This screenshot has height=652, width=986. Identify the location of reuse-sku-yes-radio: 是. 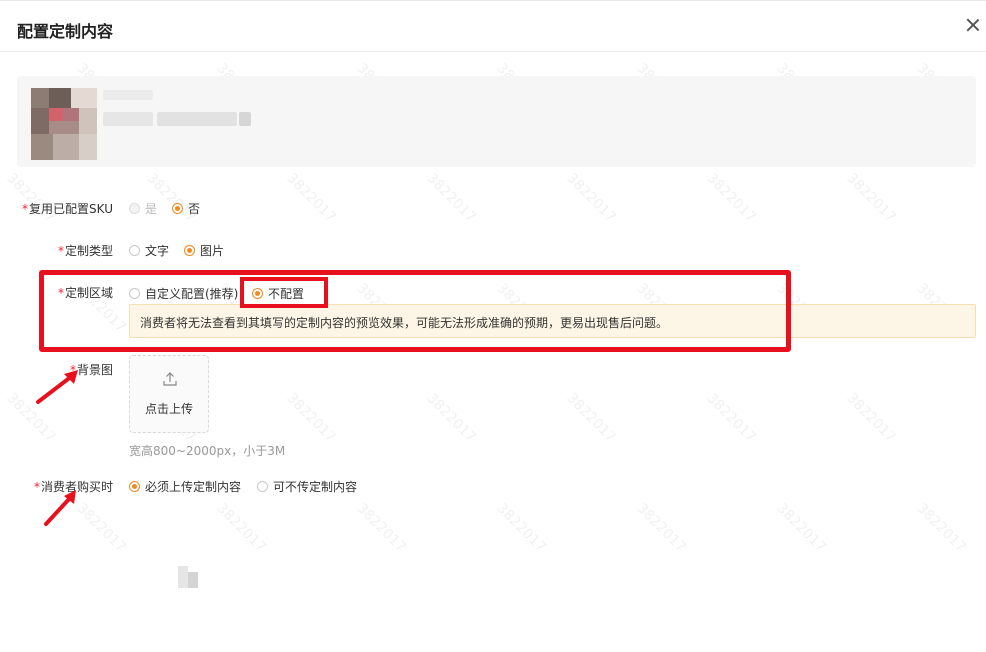
(143, 208).